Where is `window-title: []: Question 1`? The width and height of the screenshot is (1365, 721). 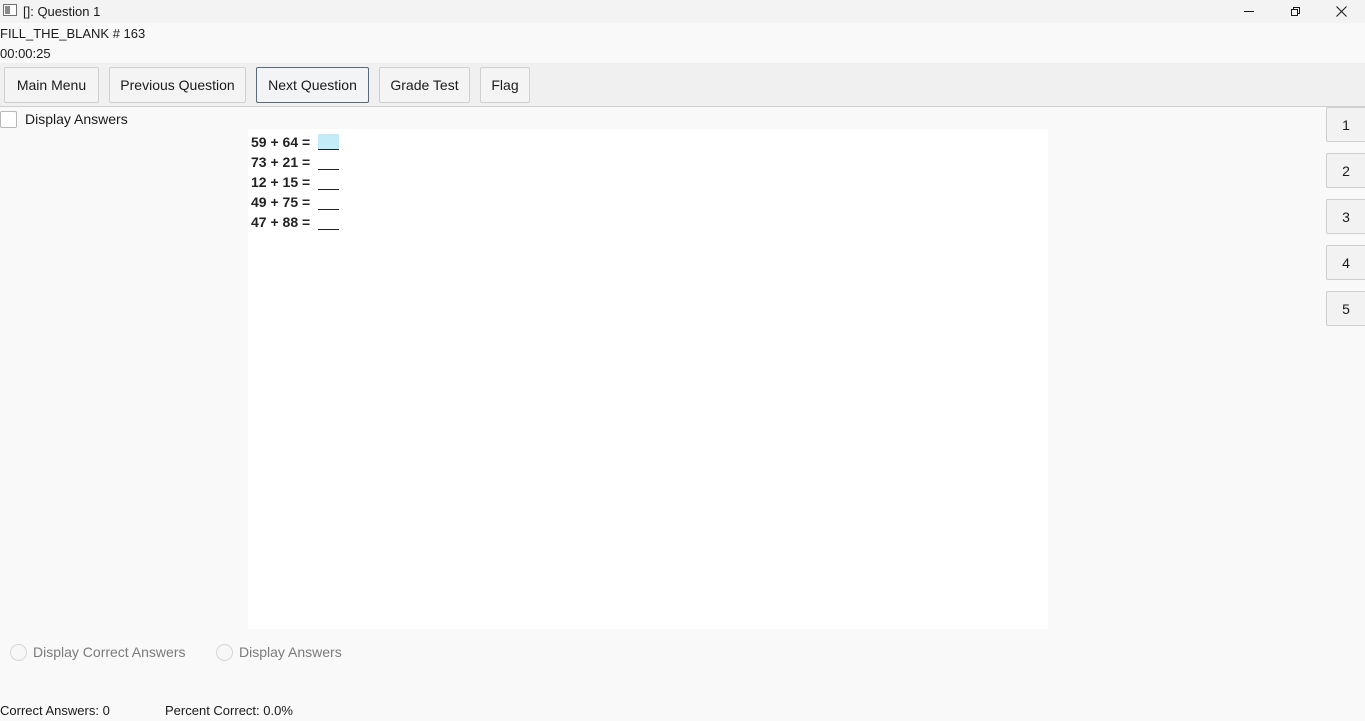
window-title: []: Question 1 is located at coordinates (62, 11).